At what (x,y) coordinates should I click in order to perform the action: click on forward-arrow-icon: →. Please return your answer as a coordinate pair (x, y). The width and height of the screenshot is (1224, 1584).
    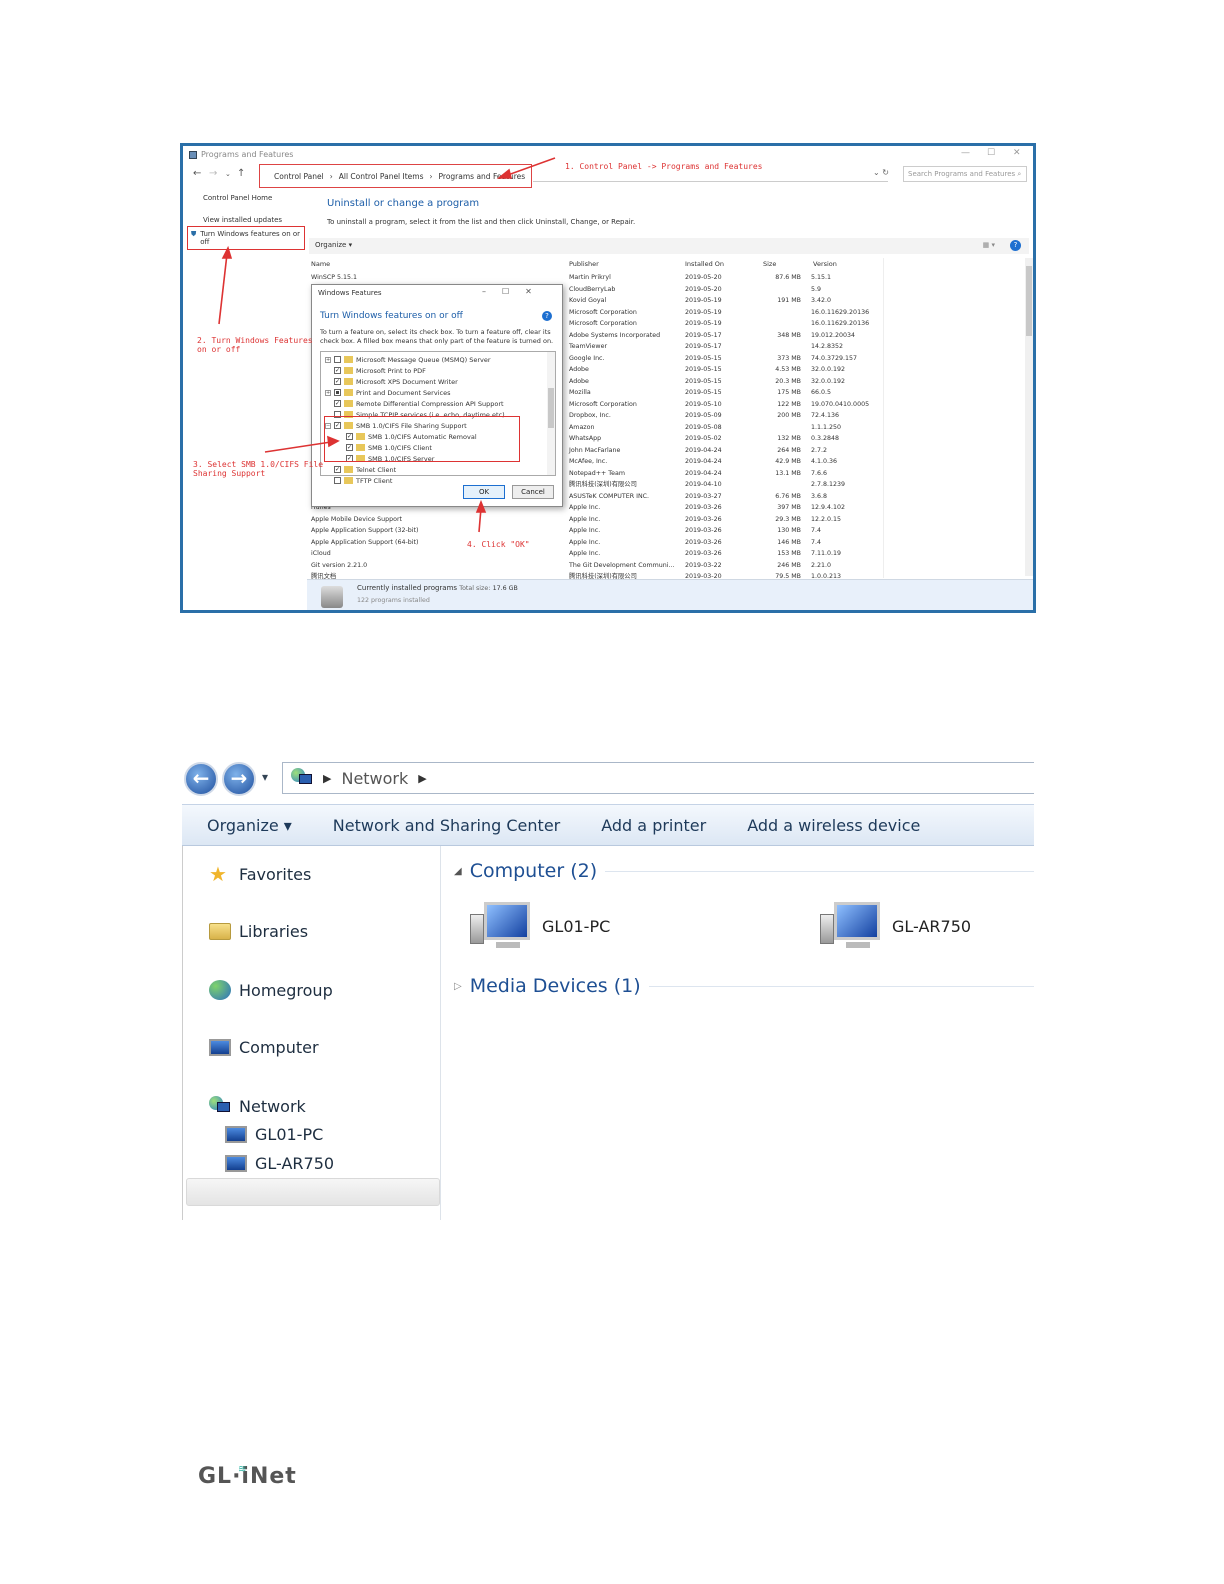
    Looking at the image, I should click on (239, 779).